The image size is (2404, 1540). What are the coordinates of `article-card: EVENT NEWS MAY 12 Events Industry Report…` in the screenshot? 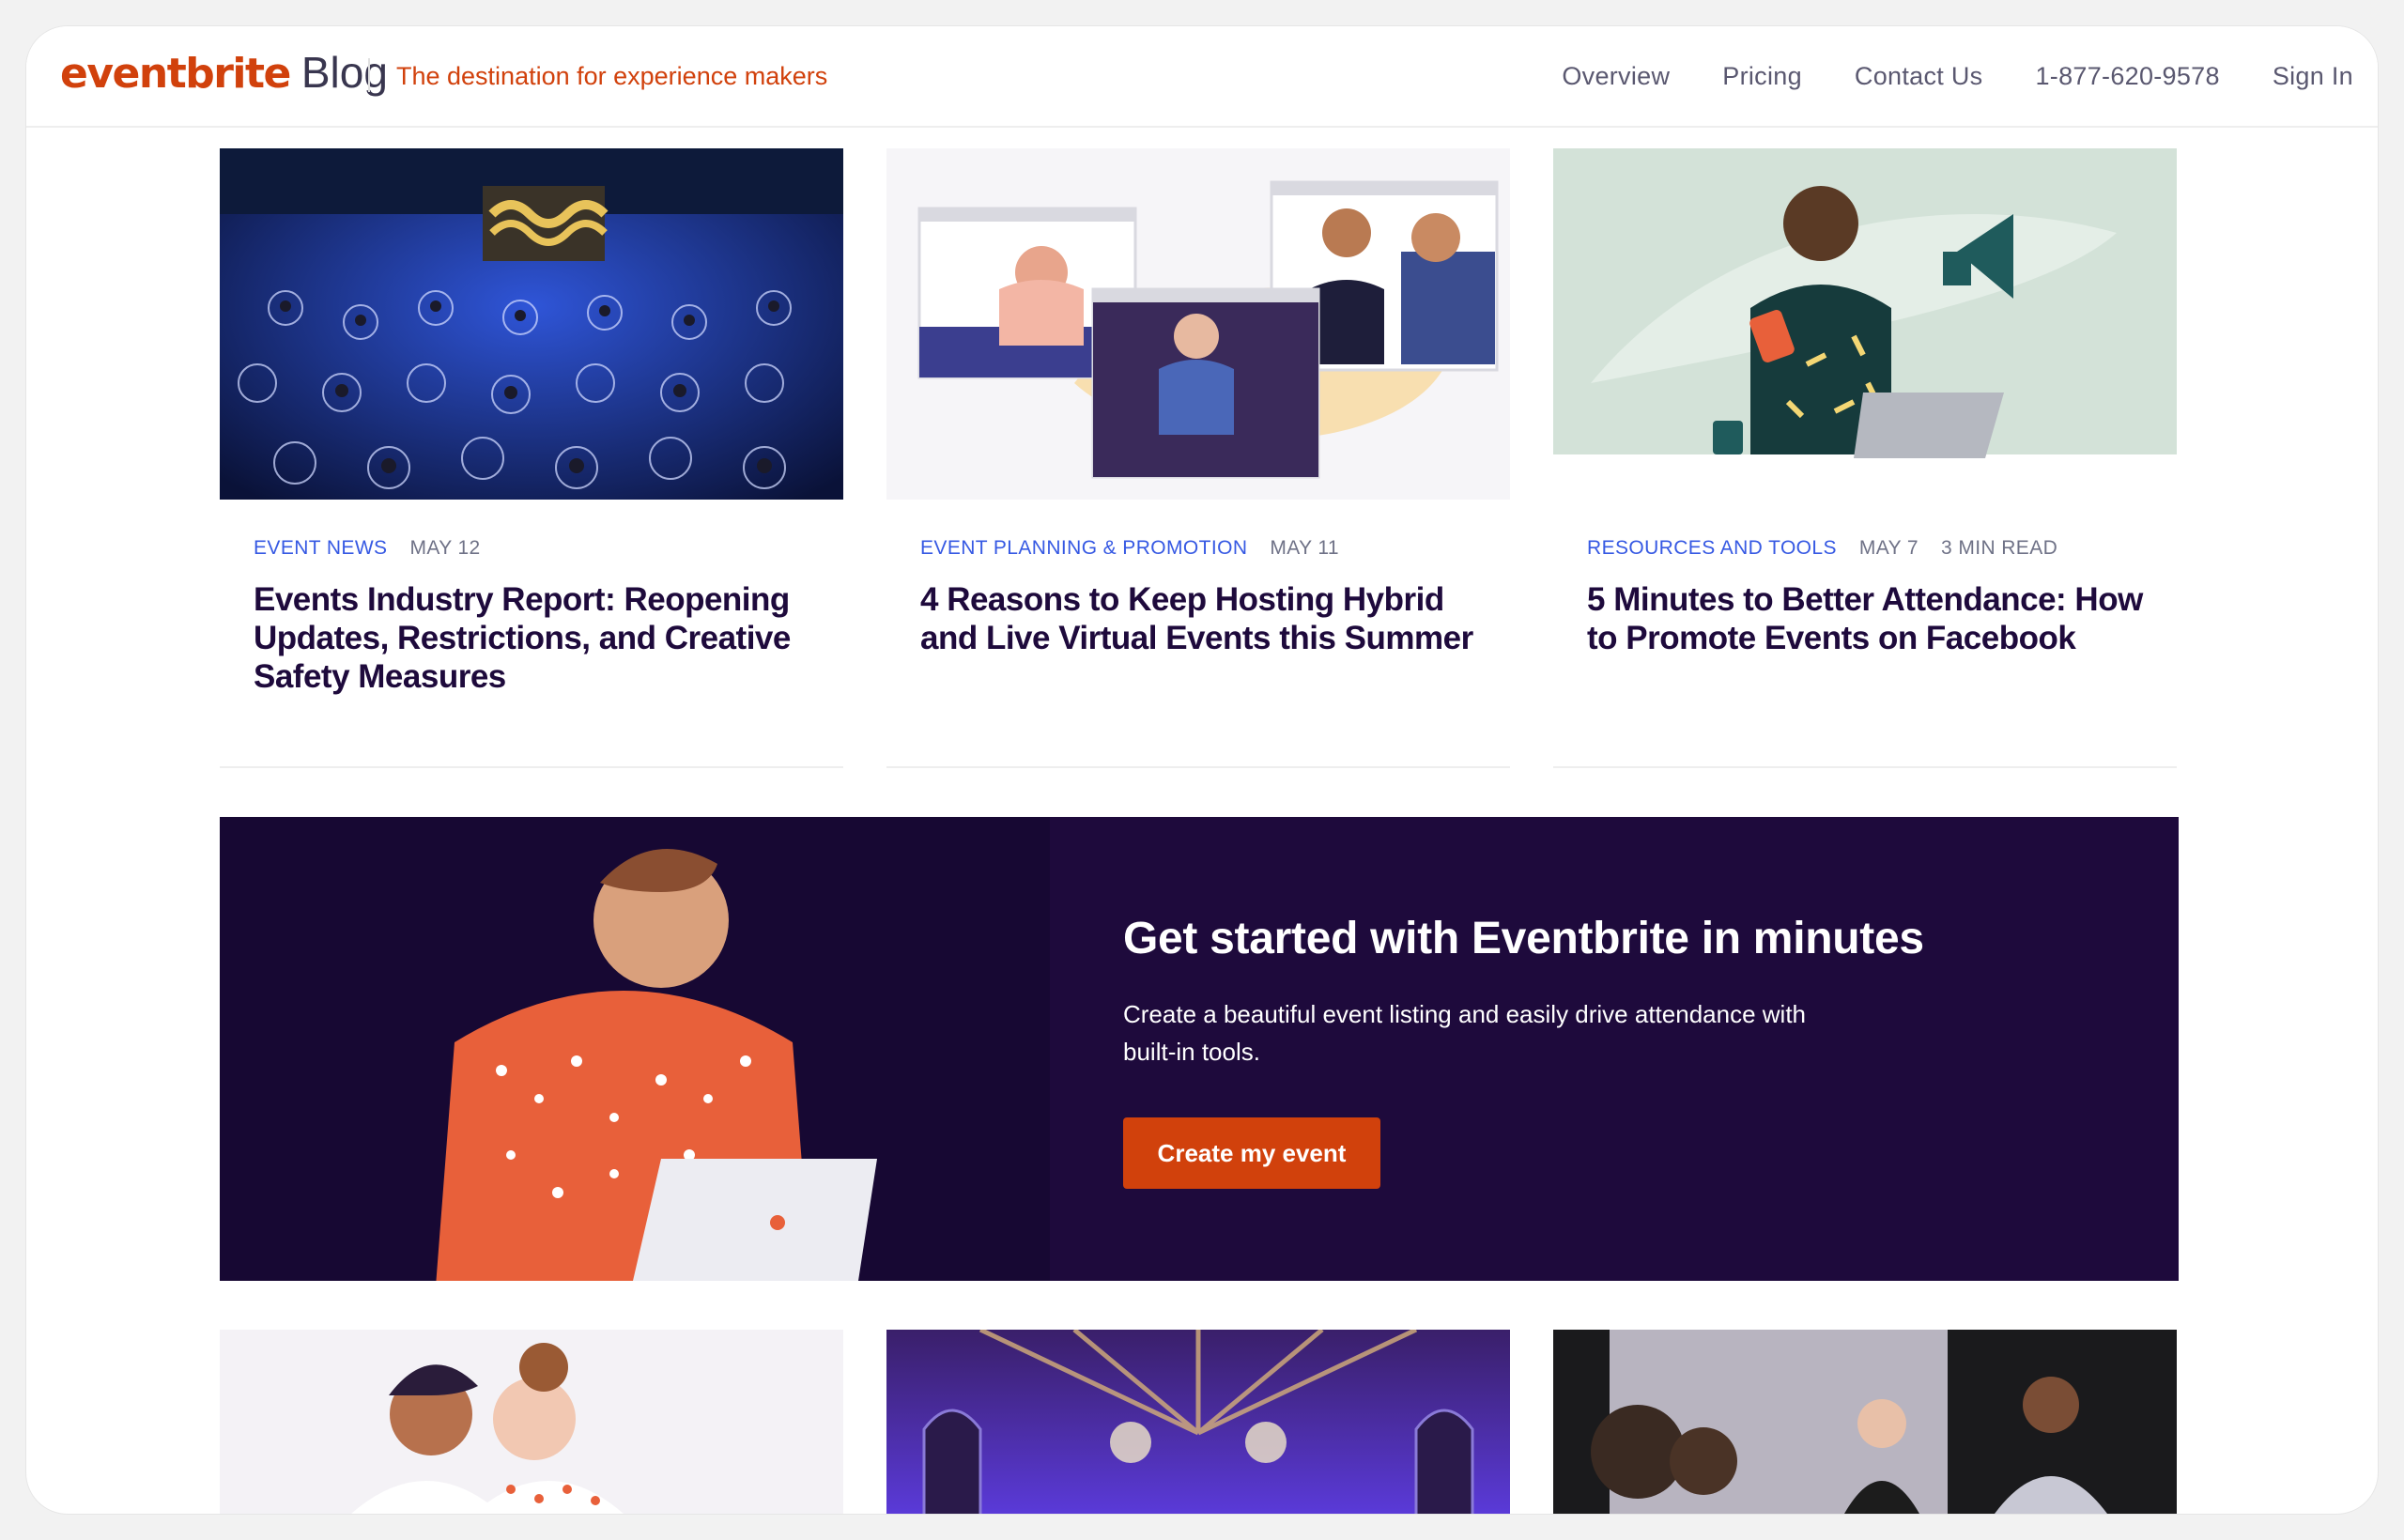 It's located at (531, 458).